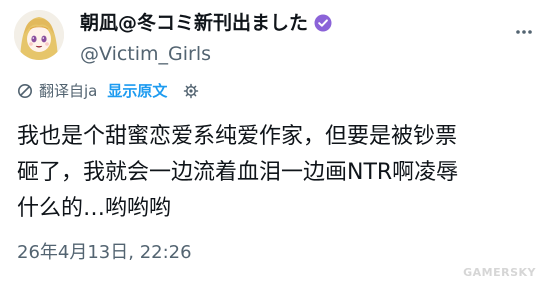 The width and height of the screenshot is (550, 285). Describe the element at coordinates (238, 172) in the screenshot. I see `tweet-line: 砸了，我就会一边流着血泪一边画NTR啊凌辱` at that location.